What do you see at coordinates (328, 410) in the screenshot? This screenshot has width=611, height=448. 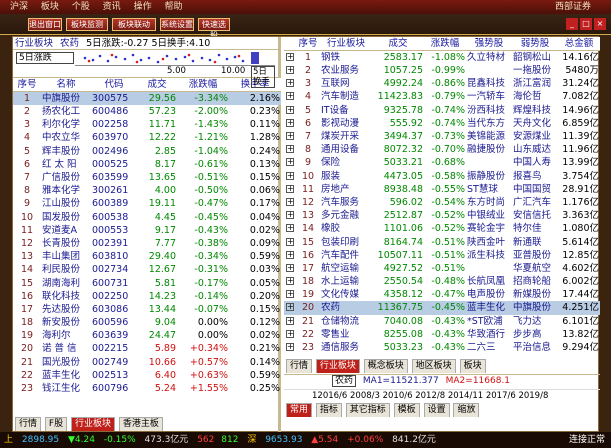 I see `tab-indicator: 指标` at bounding box center [328, 410].